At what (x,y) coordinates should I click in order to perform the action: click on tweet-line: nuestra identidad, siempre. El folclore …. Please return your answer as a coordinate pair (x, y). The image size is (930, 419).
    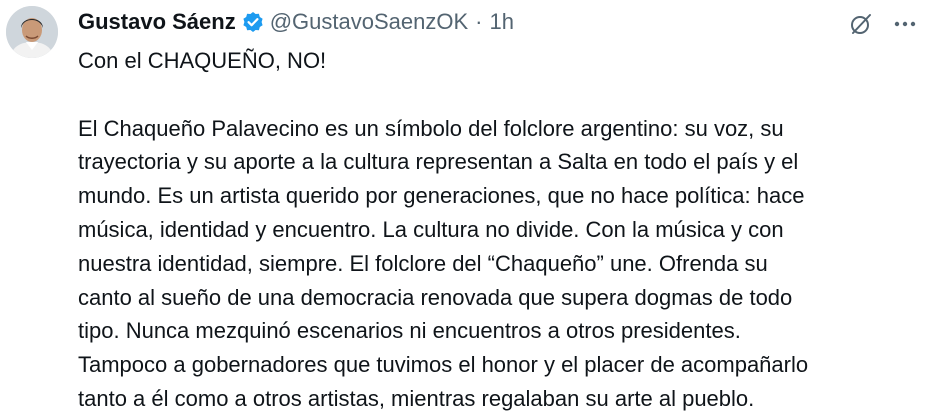
    Looking at the image, I should click on (423, 263).